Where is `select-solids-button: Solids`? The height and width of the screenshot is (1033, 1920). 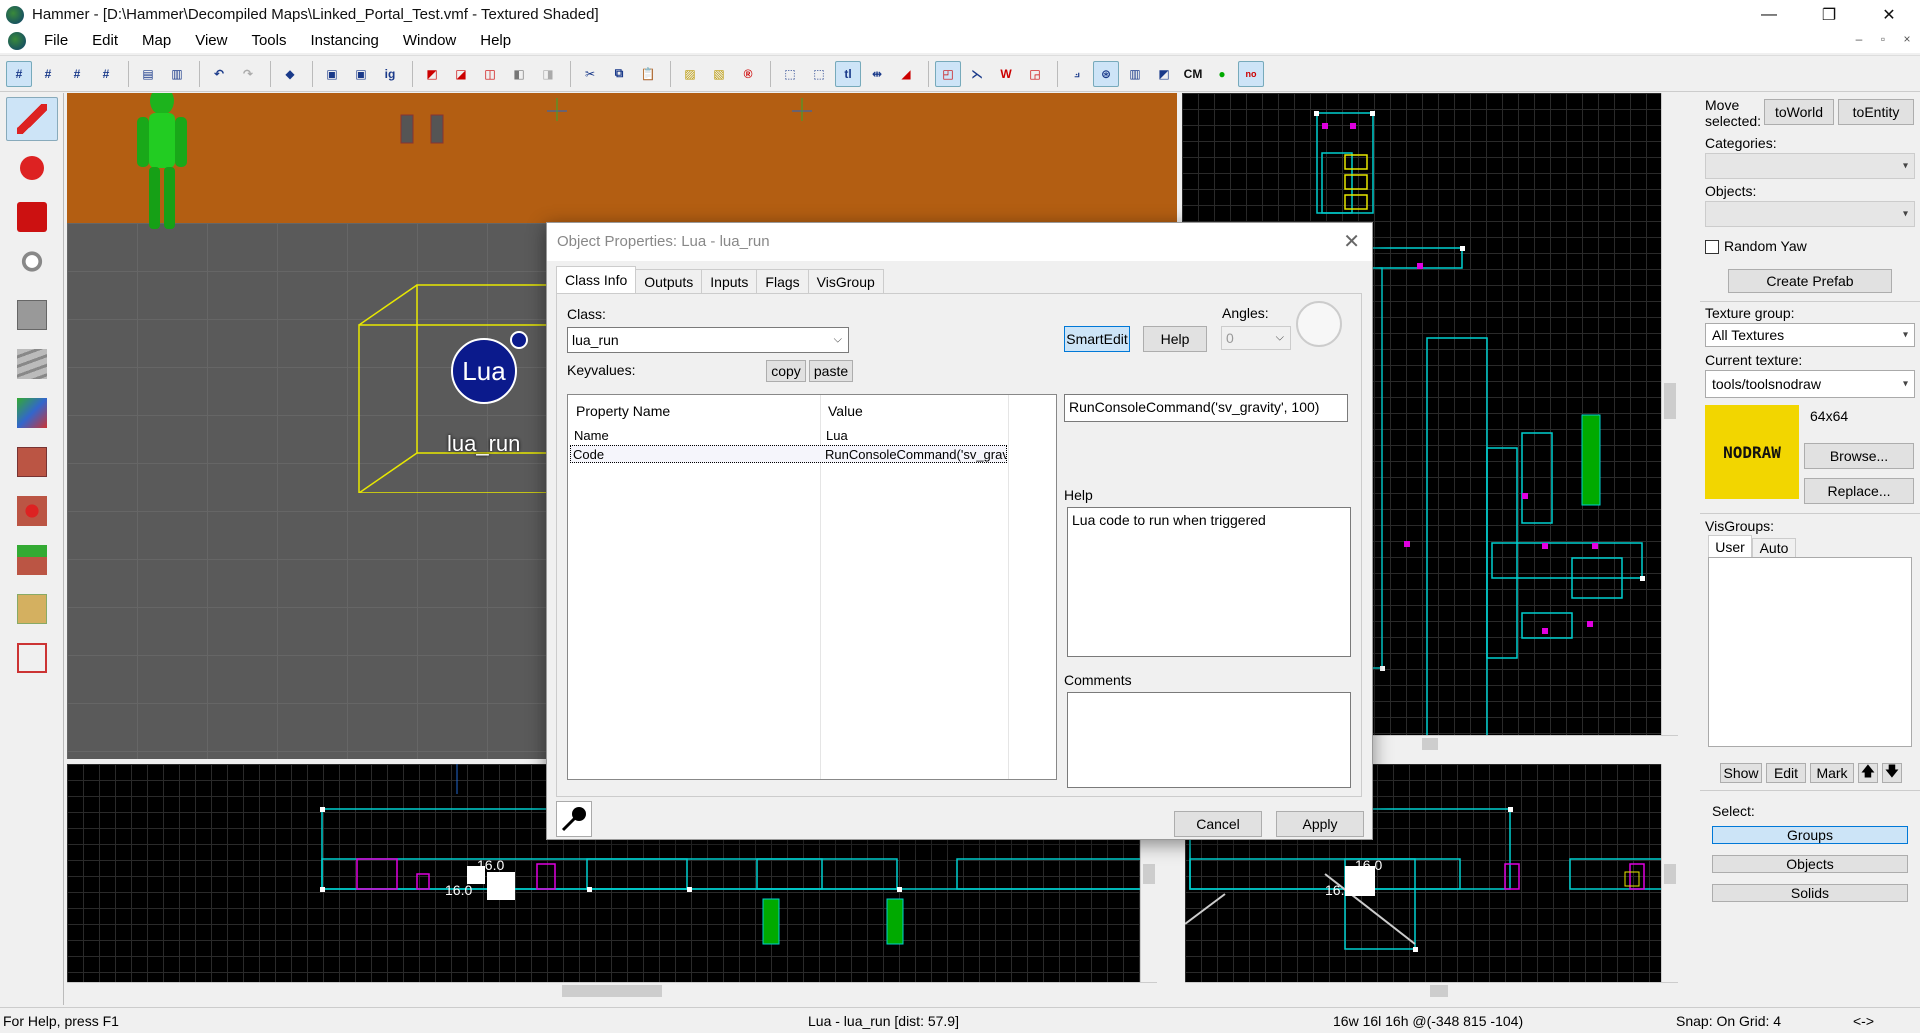
select-solids-button: Solids is located at coordinates (1810, 893).